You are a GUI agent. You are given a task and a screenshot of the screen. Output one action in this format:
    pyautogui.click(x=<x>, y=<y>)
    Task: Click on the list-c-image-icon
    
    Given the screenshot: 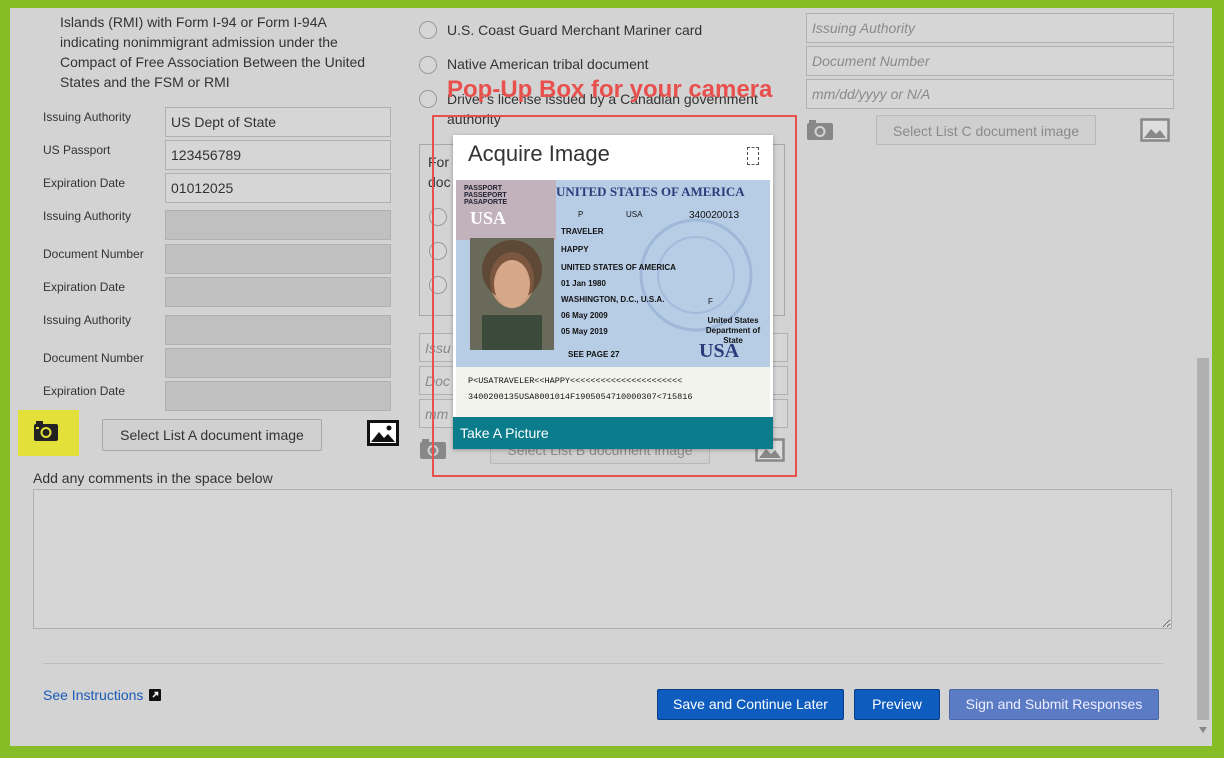 What is the action you would take?
    pyautogui.click(x=1155, y=130)
    